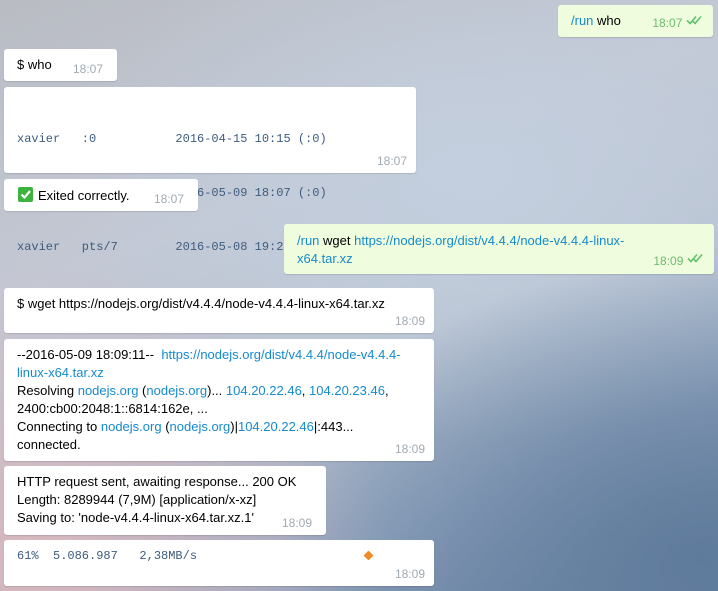 Image resolution: width=718 pixels, height=591 pixels. I want to click on message-text: Exited correctly., so click(74, 196).